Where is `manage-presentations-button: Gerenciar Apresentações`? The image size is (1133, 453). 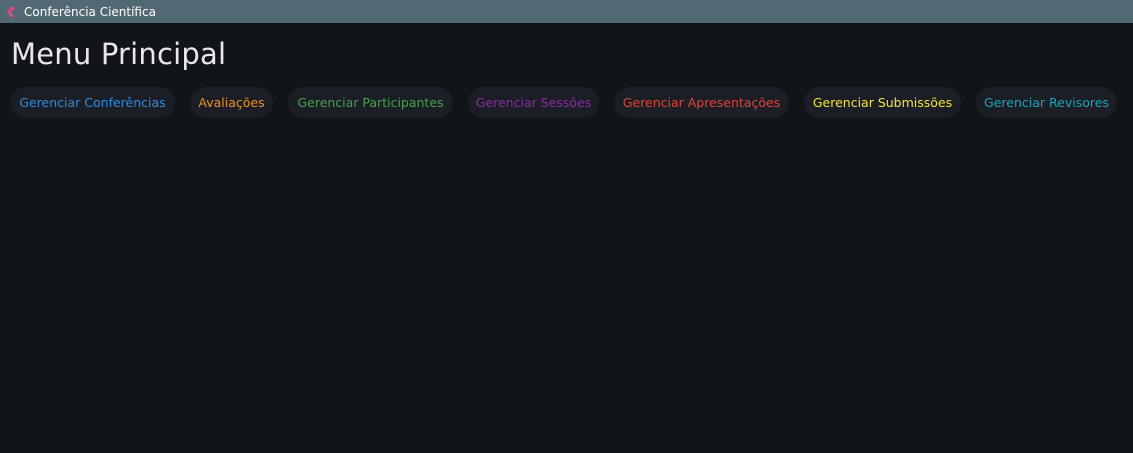
manage-presentations-button: Gerenciar Apresentações is located at coordinates (701, 102).